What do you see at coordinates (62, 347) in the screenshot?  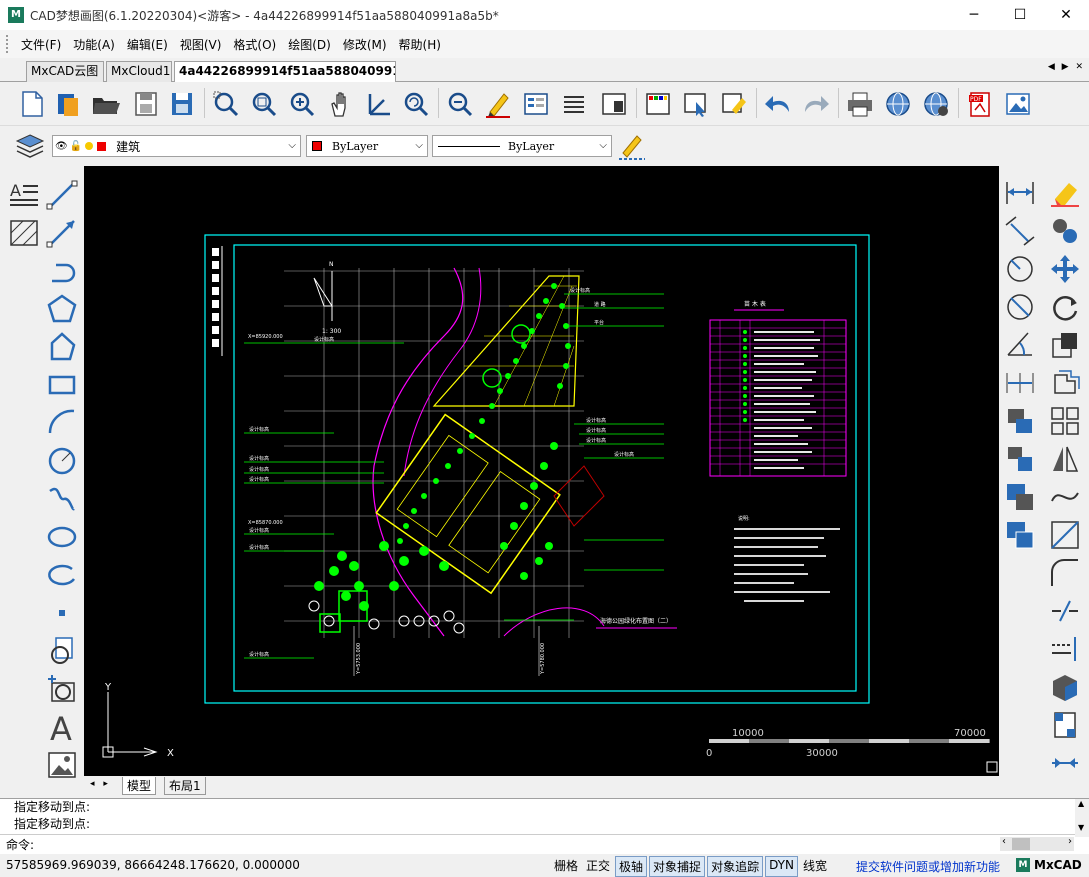 I see `spline-shape-icon` at bounding box center [62, 347].